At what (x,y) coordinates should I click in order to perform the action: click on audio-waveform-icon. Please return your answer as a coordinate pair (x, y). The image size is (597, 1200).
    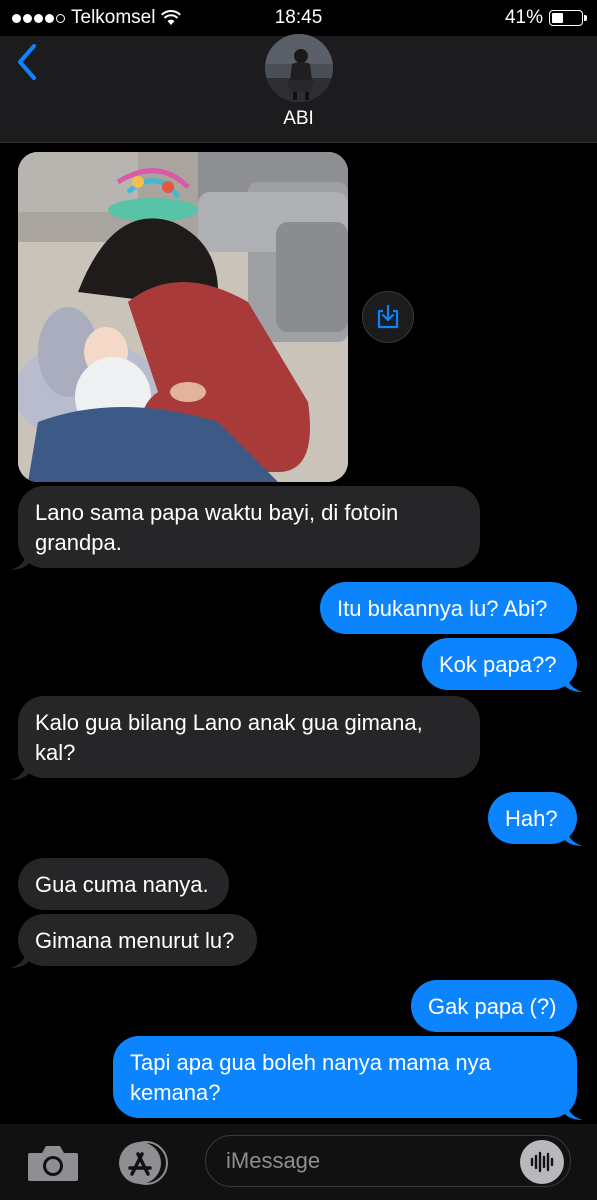
    Looking at the image, I should click on (542, 1162).